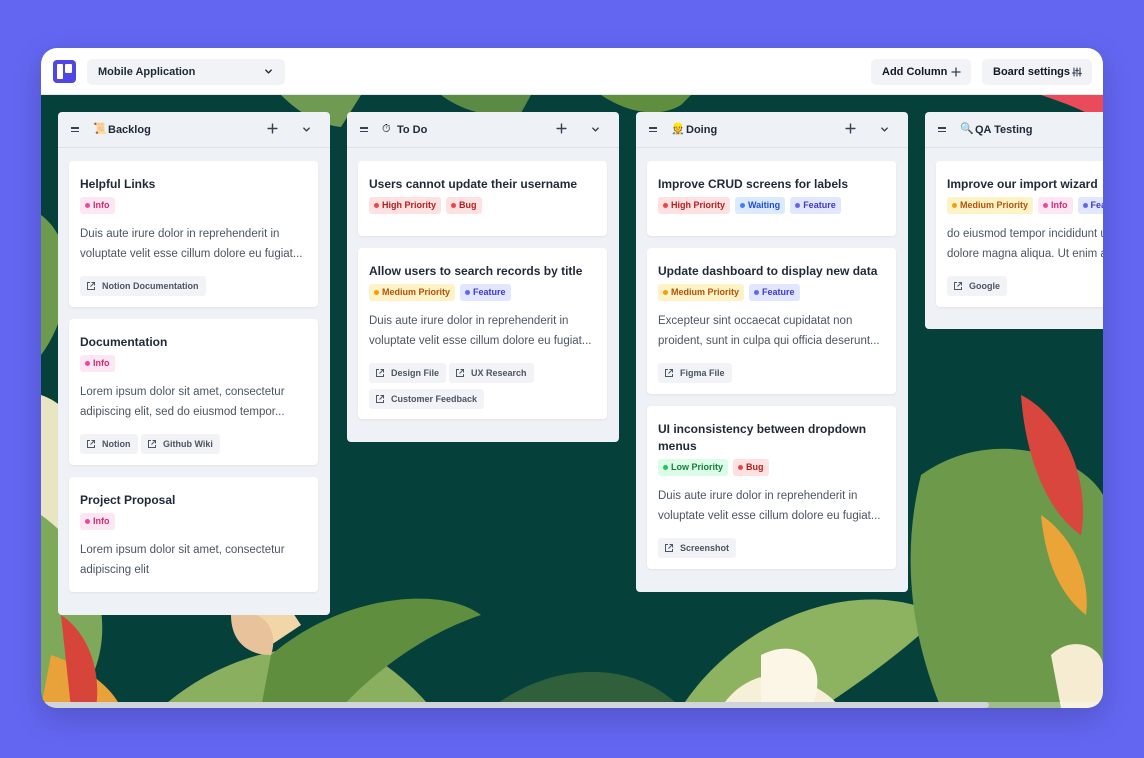 The image size is (1144, 758). I want to click on horizontal-scrollbar, so click(572, 705).